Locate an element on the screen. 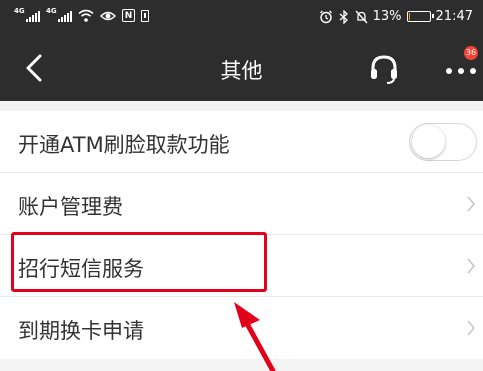  sim-card-icon is located at coordinates (145, 15).